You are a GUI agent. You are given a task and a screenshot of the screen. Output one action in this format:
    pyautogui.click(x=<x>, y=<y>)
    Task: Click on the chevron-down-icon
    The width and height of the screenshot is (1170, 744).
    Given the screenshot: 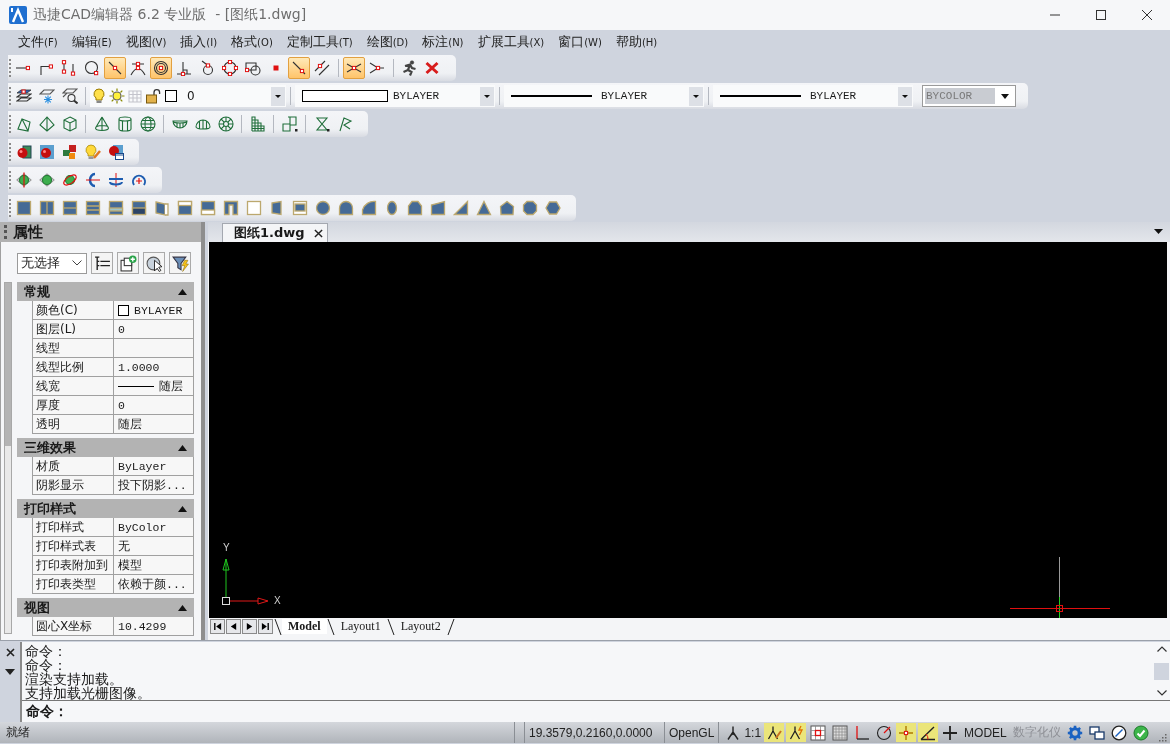 What is the action you would take?
    pyautogui.click(x=1161, y=693)
    